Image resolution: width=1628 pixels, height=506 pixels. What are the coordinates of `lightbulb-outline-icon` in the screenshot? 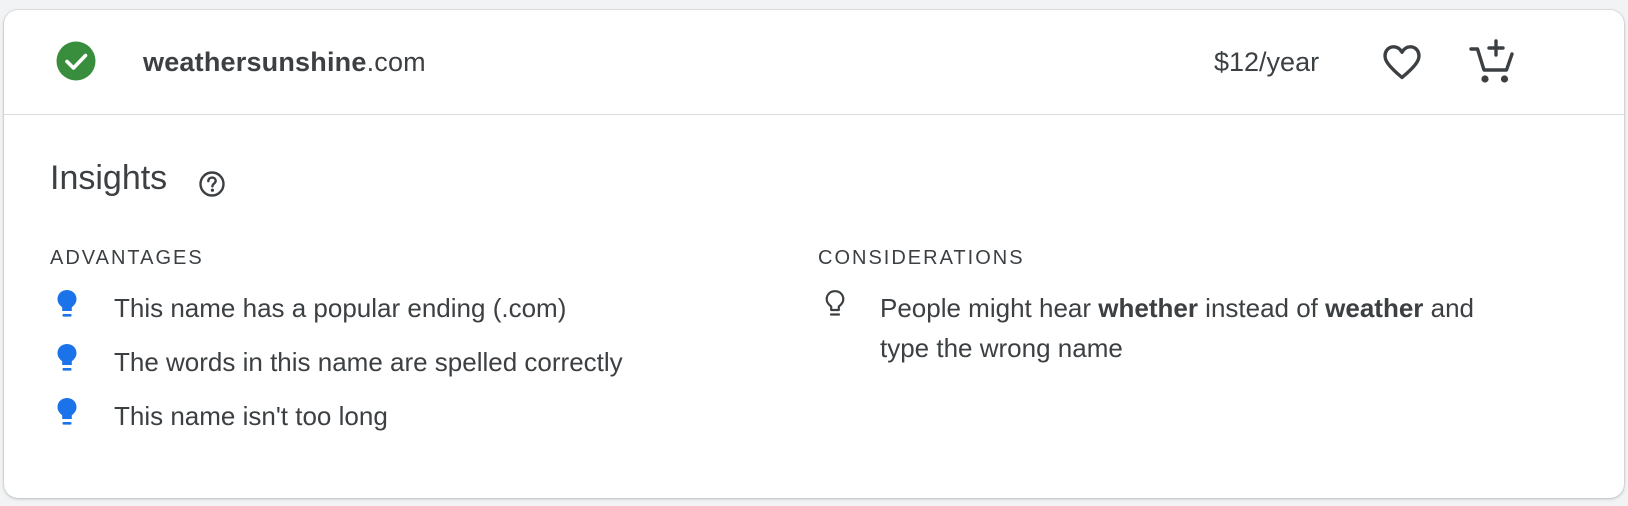 It's located at (835, 303).